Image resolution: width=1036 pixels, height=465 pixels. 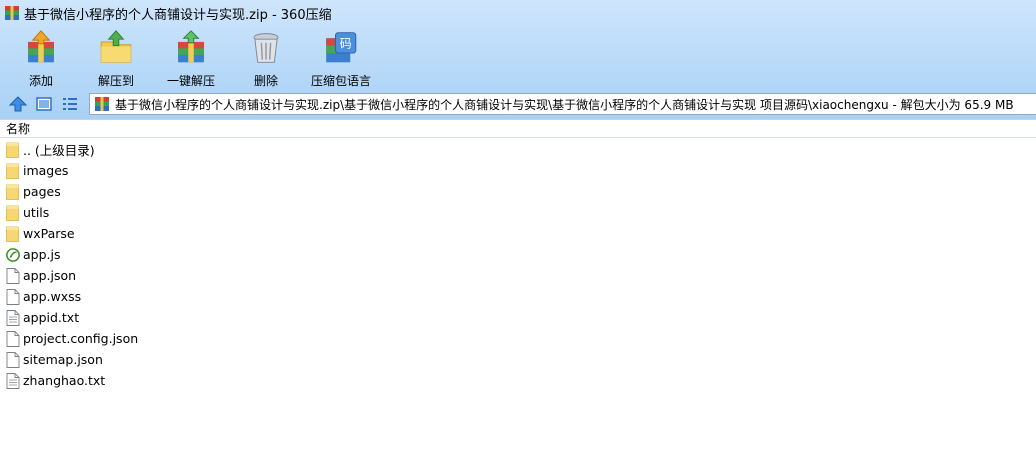 What do you see at coordinates (59, 150) in the screenshot?
I see `list-item-name: .. (上级目录)` at bounding box center [59, 150].